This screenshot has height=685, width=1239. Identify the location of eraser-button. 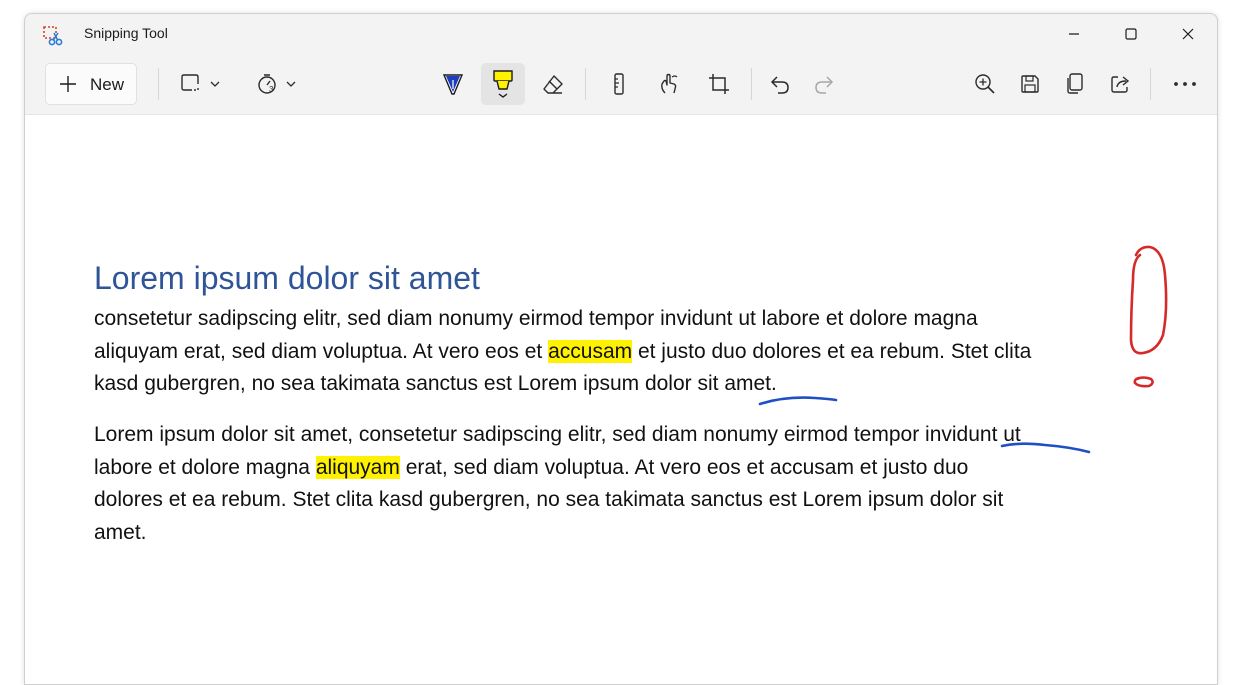
(553, 84).